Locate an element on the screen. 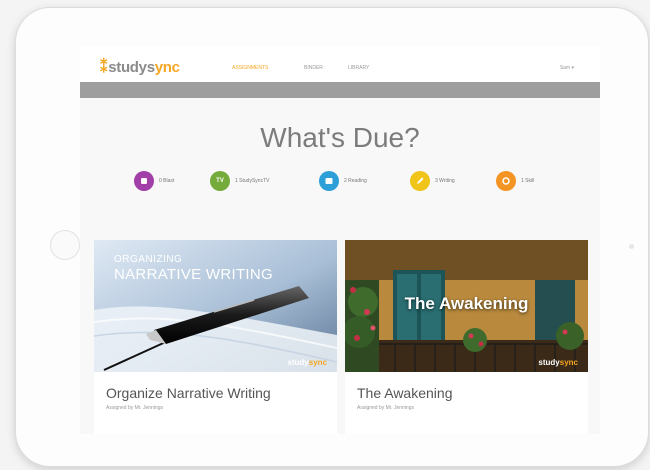 This screenshot has height=470, width=650. studysync-logo: ⁑studysync is located at coordinates (140, 67).